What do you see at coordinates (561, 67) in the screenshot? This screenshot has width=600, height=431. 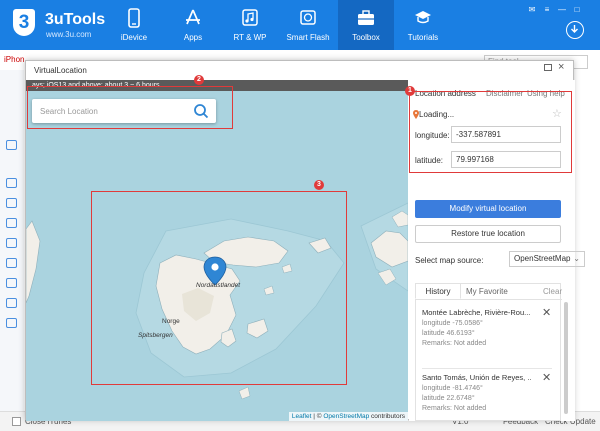 I see `close-icon: ×` at bounding box center [561, 67].